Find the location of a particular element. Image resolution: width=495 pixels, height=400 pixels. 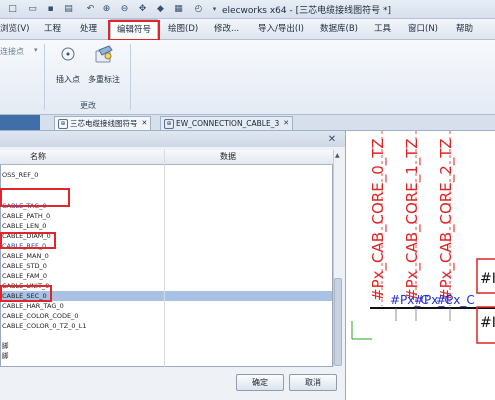

save-icon: ▪ is located at coordinates (50, 8).